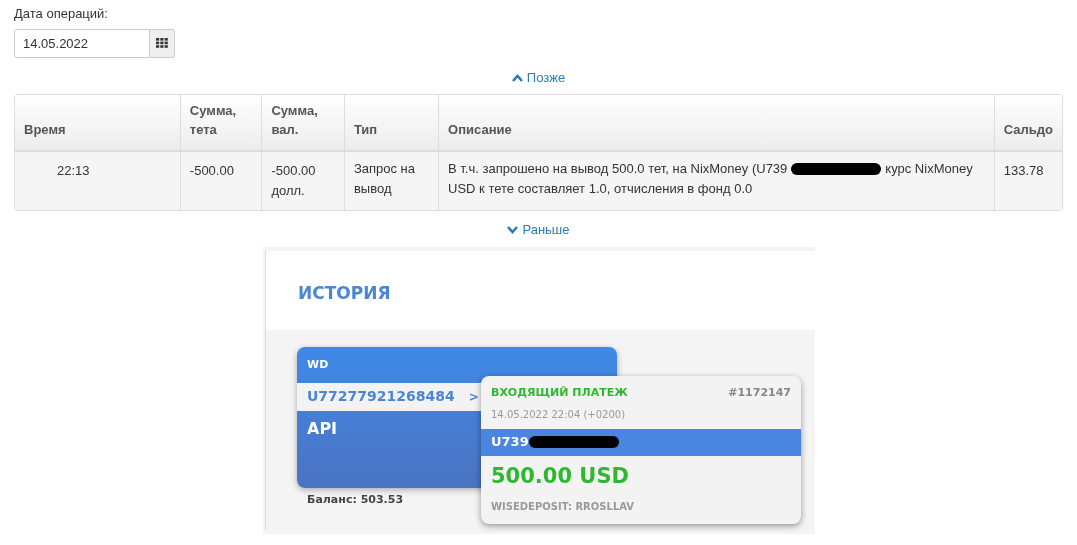 This screenshot has width=1077, height=545. Describe the element at coordinates (213, 119) in the screenshot. I see `column-header: Сумма, тета` at that location.